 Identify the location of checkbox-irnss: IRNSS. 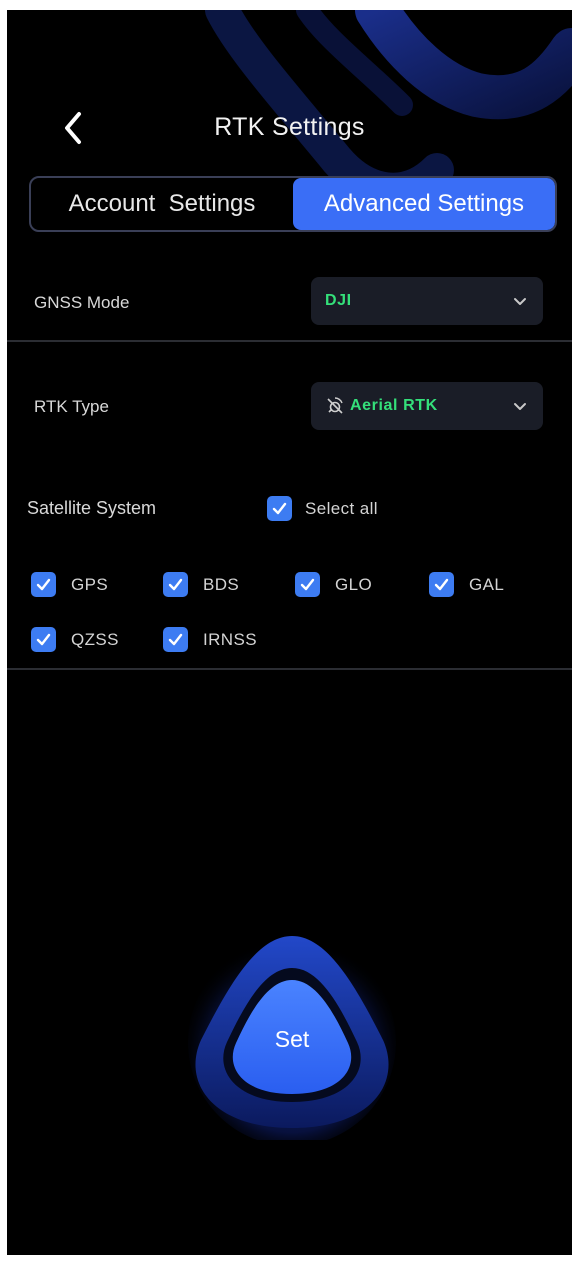
(210, 639).